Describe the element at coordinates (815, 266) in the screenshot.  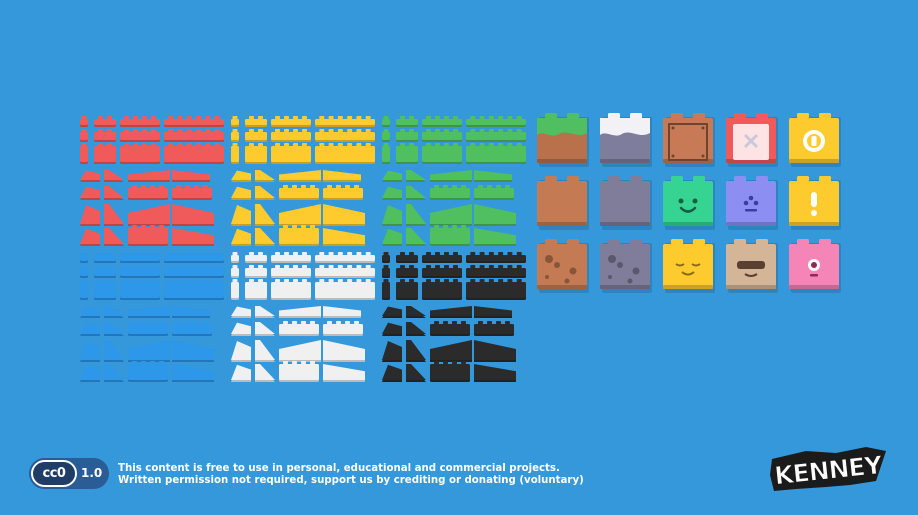
I see `cyclops-face-block` at that location.